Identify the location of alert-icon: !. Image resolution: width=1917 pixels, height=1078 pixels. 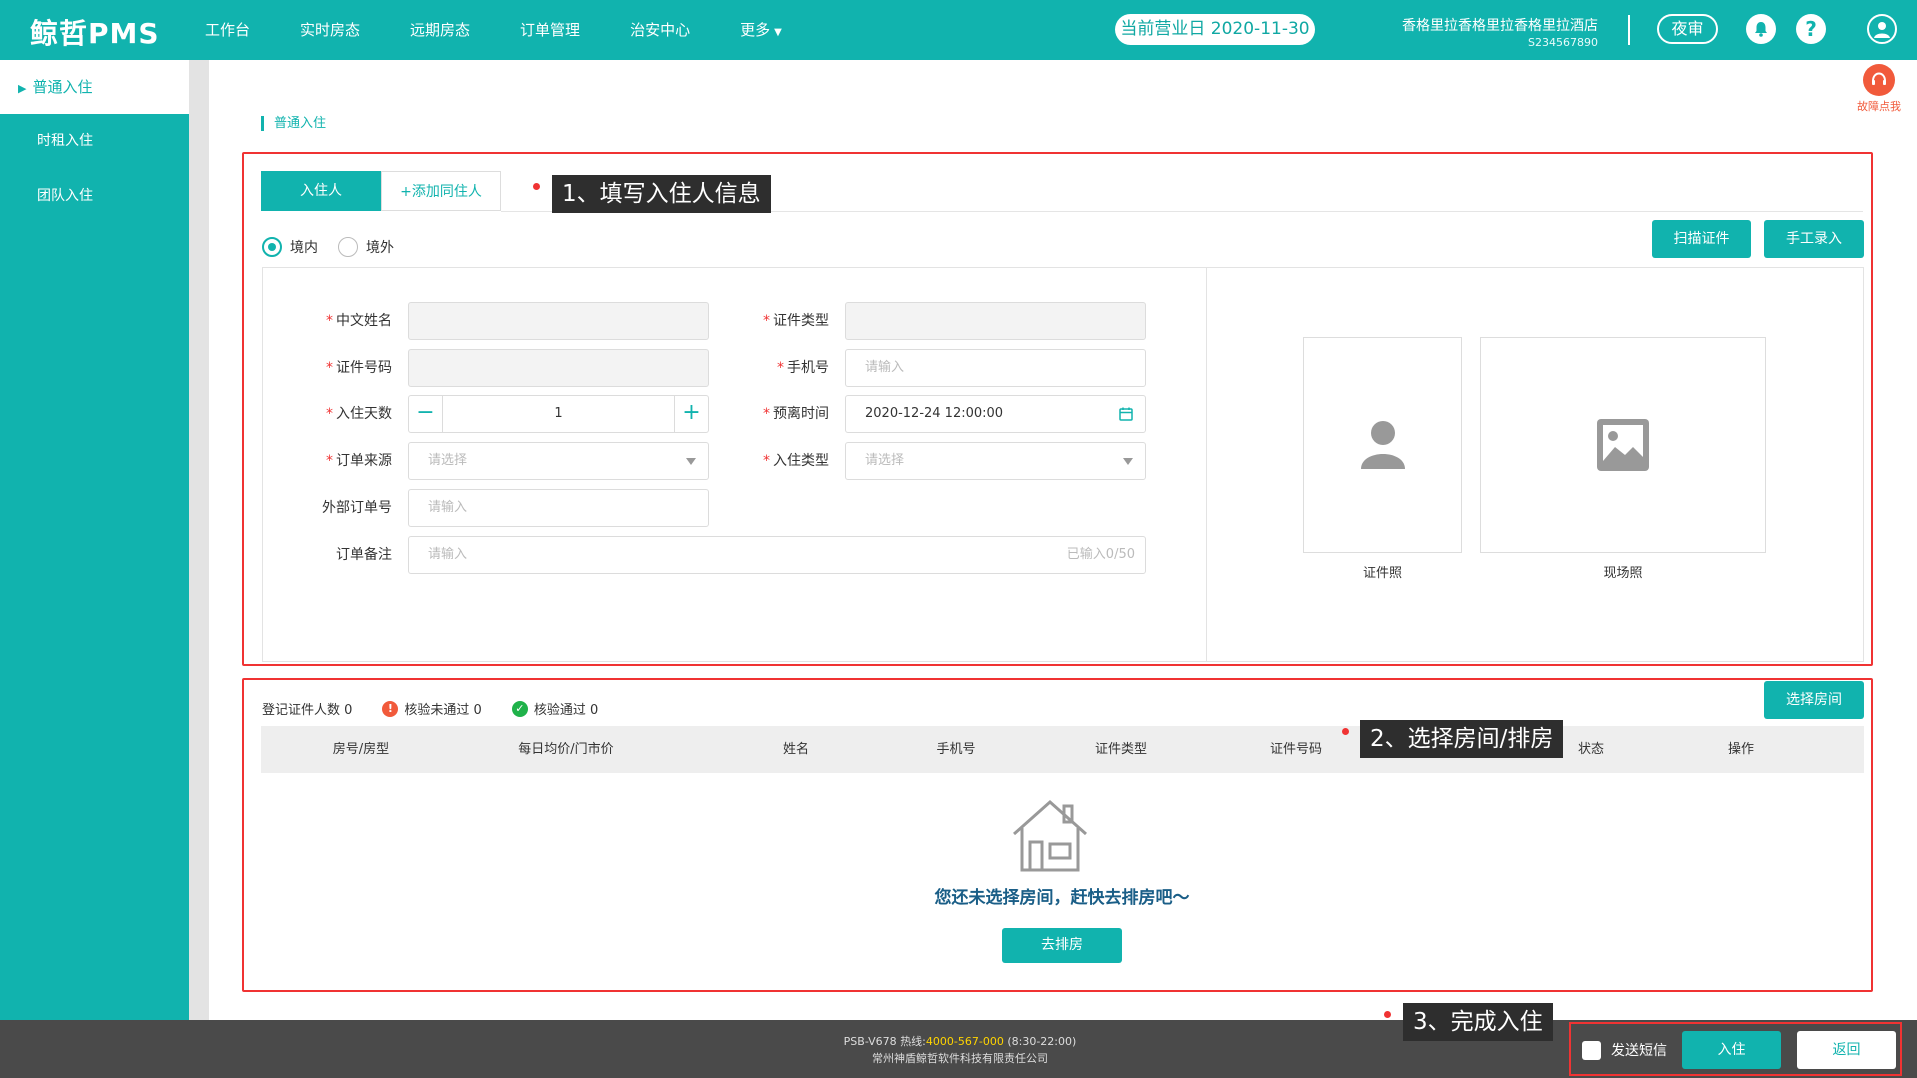
(390, 708).